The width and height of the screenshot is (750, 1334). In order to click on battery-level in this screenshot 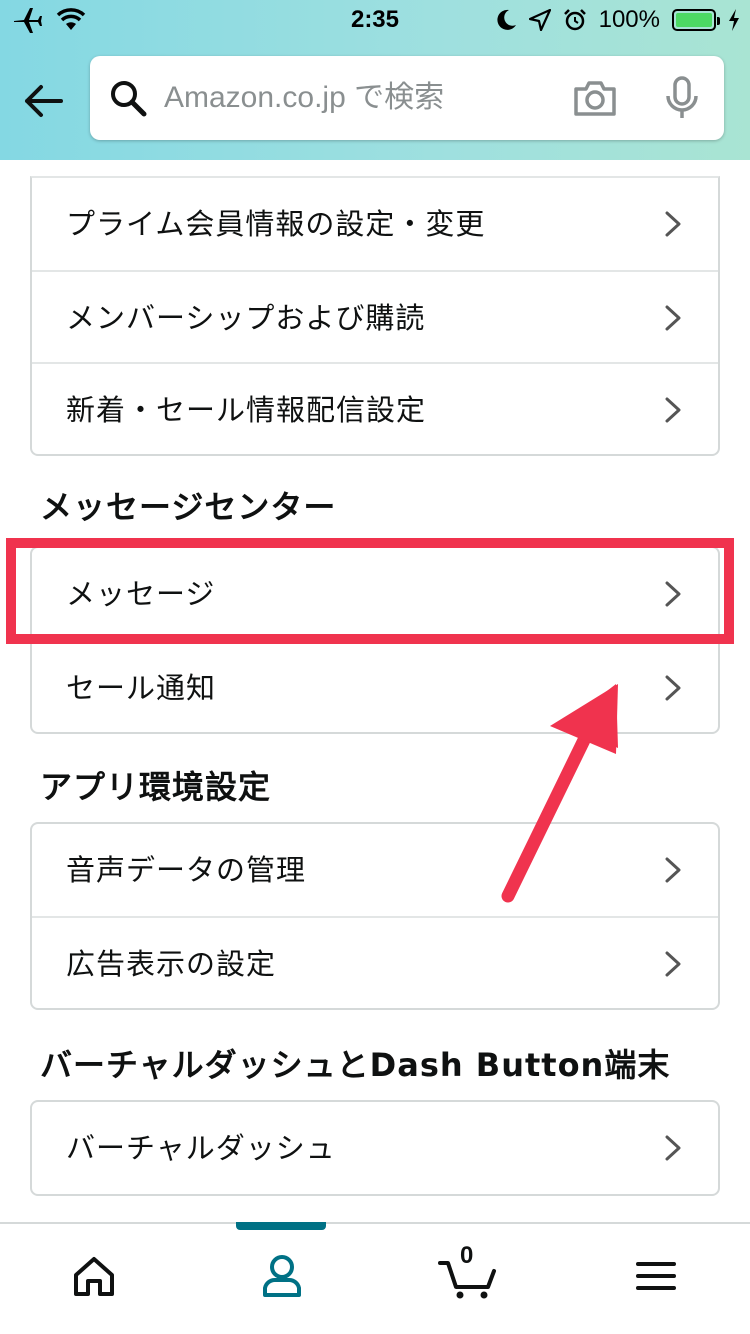, I will do `click(694, 20)`.